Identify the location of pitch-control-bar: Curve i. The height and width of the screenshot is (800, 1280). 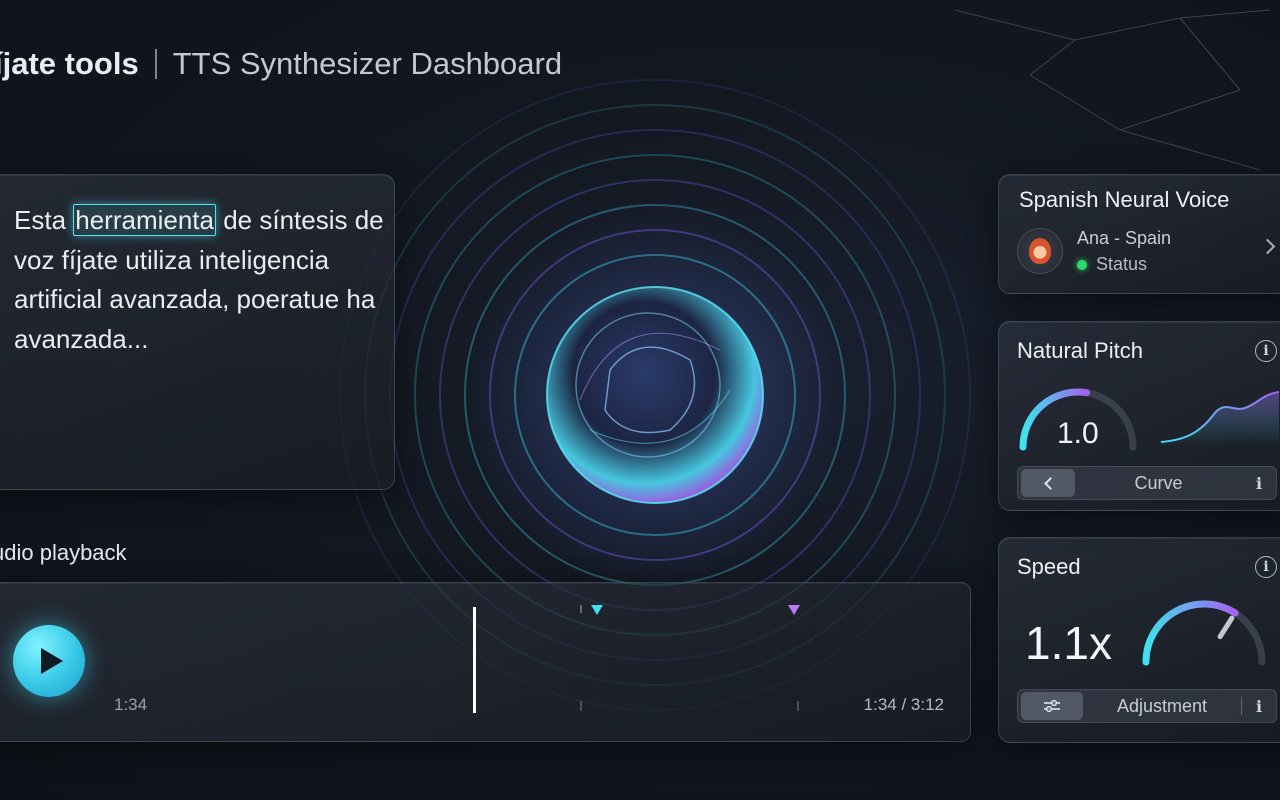
(1147, 483).